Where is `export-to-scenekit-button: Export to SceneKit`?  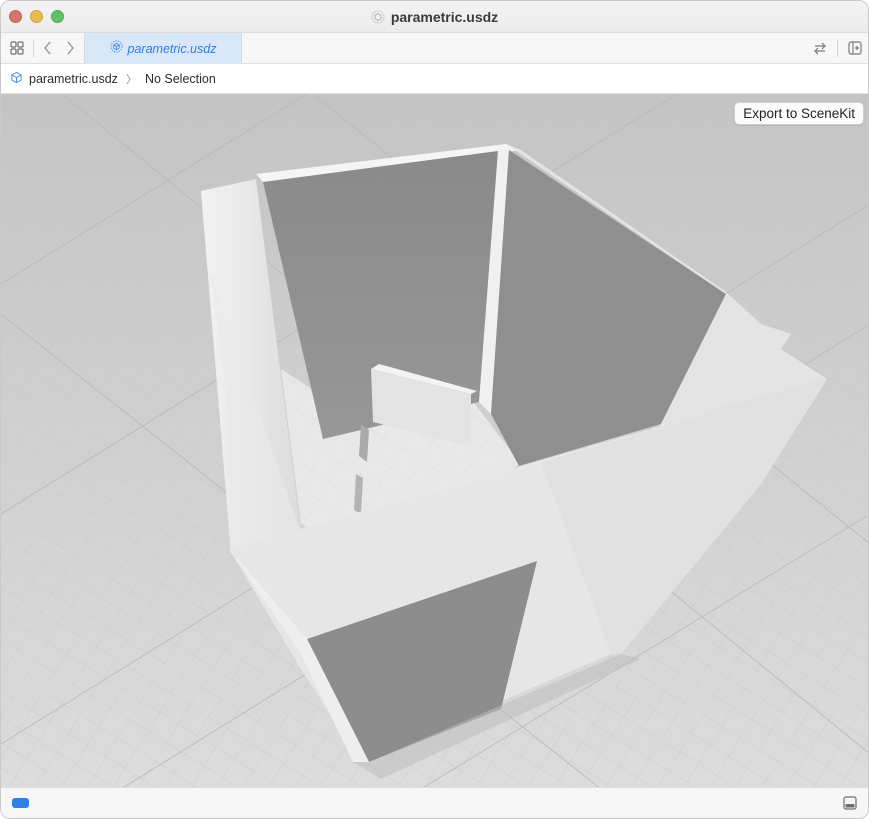 export-to-scenekit-button: Export to SceneKit is located at coordinates (799, 113).